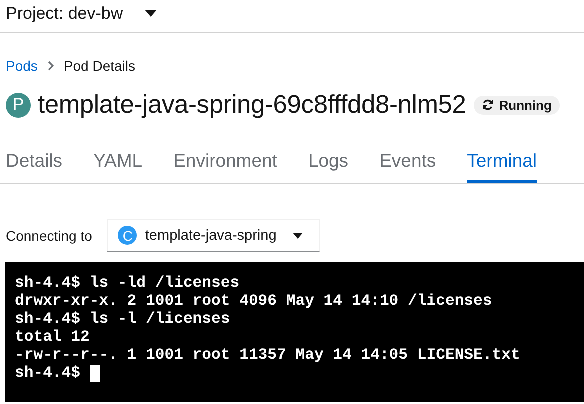 The height and width of the screenshot is (404, 584). I want to click on terminal-line: -rw-r--r--. 1 1001 root 11357 May 14 14:05 LICENSE.txt, so click(267, 355).